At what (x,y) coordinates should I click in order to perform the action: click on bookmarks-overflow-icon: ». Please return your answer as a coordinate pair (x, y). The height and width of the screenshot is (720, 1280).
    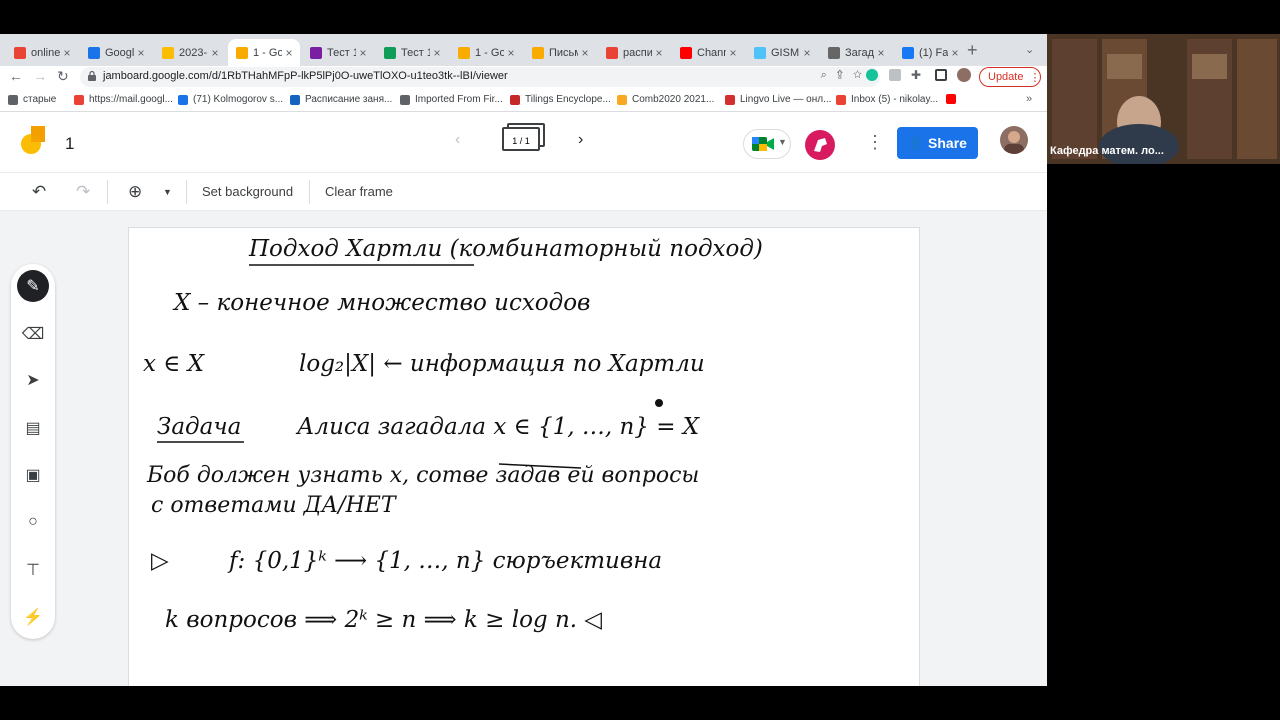
    Looking at the image, I should click on (1029, 99).